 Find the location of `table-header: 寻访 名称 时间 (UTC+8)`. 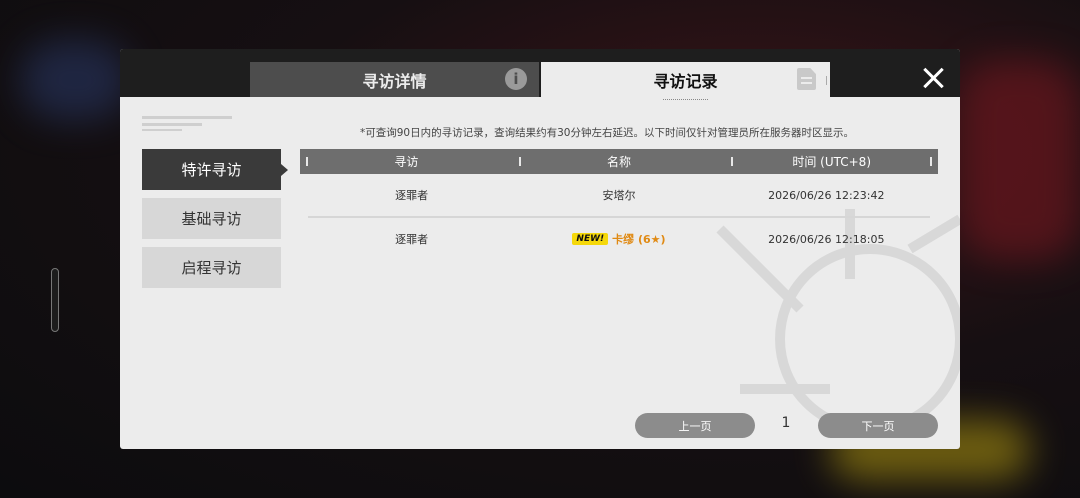

table-header: 寻访 名称 时间 (UTC+8) is located at coordinates (619, 161).